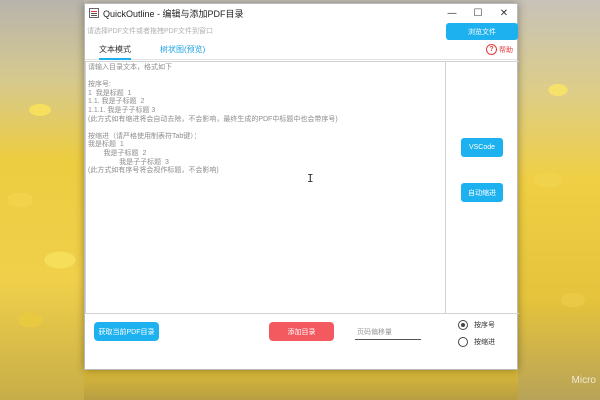 The width and height of the screenshot is (600, 400). What do you see at coordinates (301, 13) in the screenshot?
I see `title-bar: QuickOutline - 编辑与添加PDF目录 — ☐ ✕` at bounding box center [301, 13].